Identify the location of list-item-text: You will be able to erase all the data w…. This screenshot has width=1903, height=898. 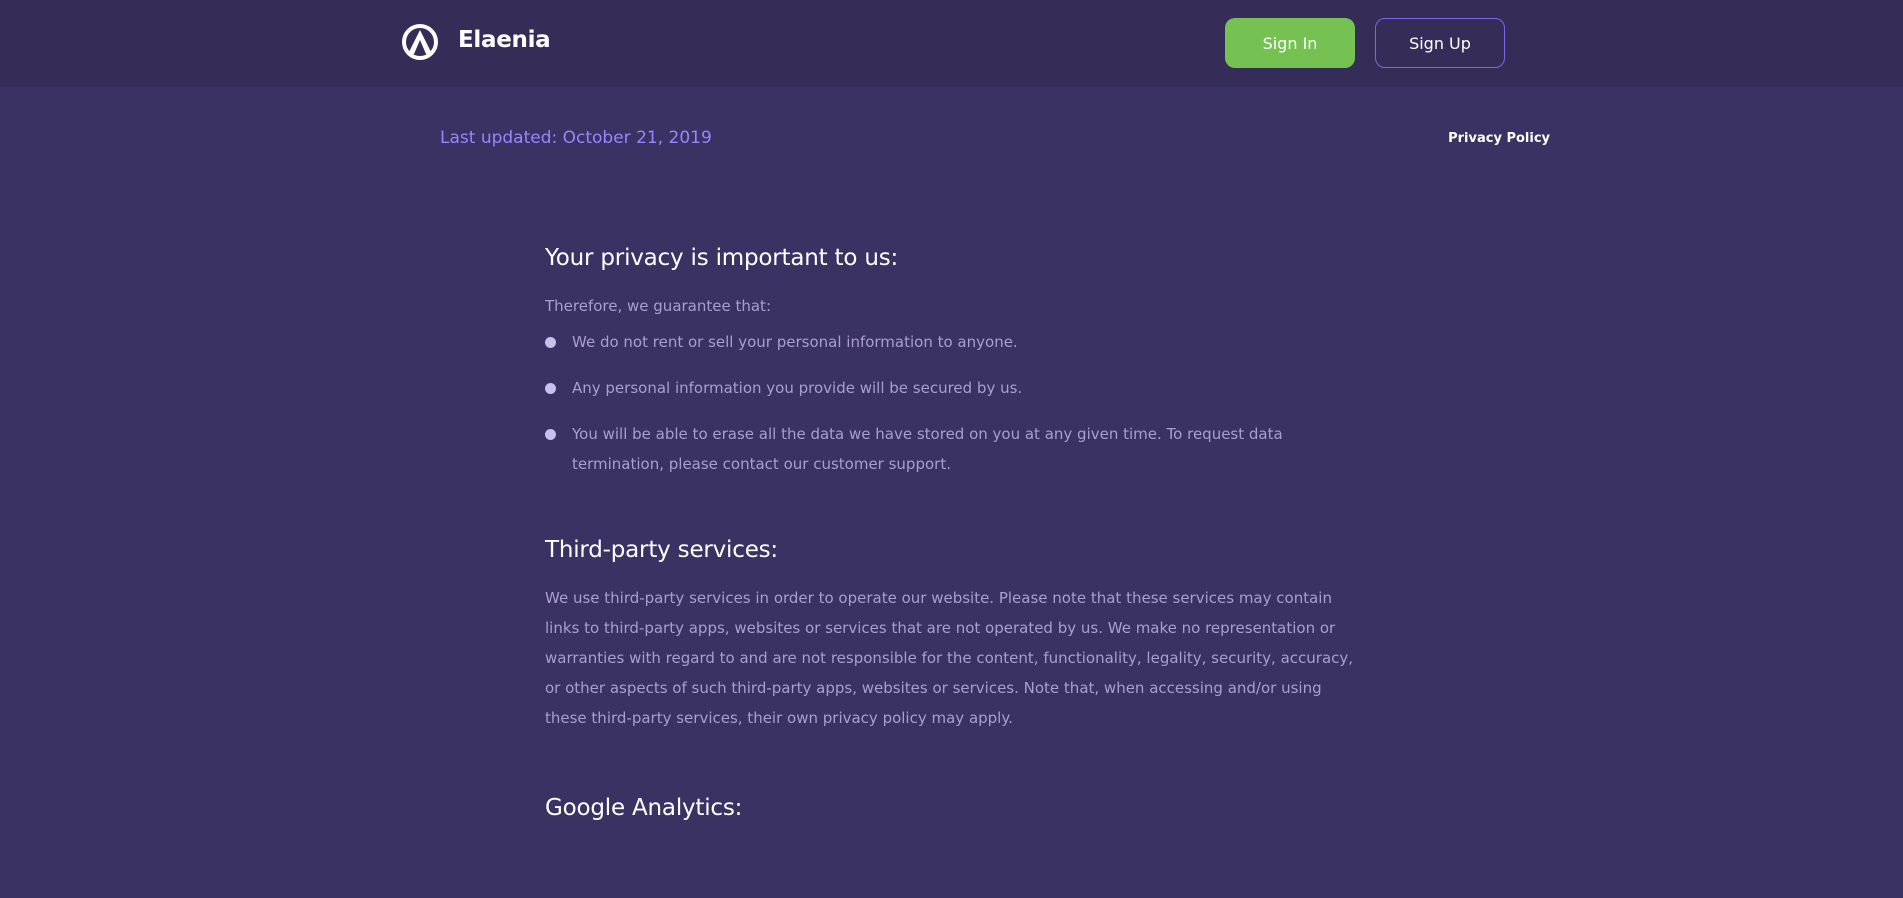
(927, 449).